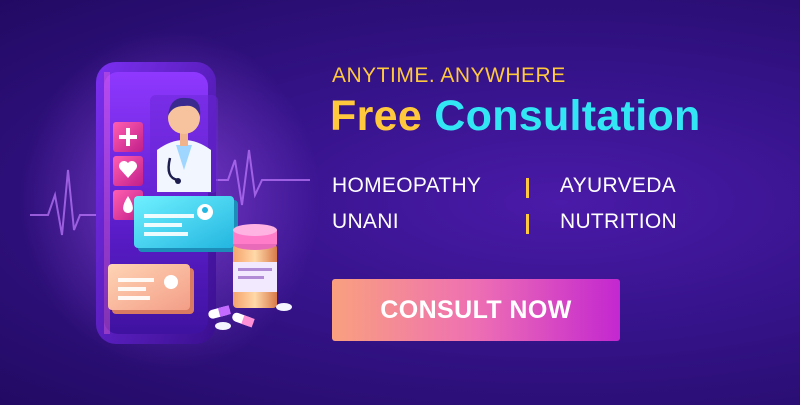 The width and height of the screenshot is (800, 405). I want to click on services-list: HOMEOPATHY AYURVEDA UNANI NUTRITION, so click(542, 210).